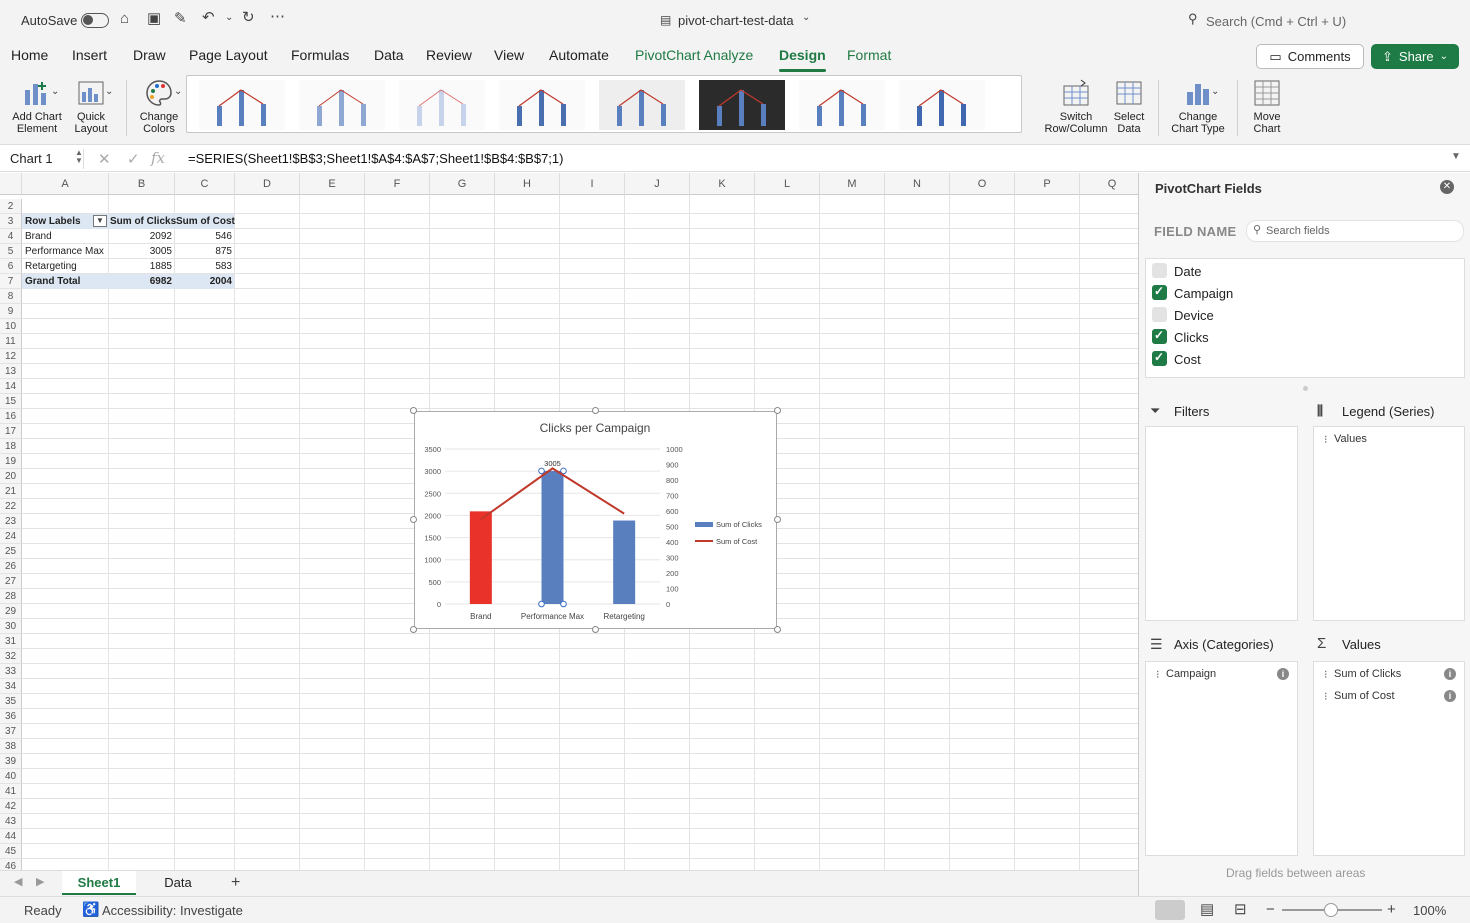 Image resolution: width=1470 pixels, height=923 pixels. What do you see at coordinates (1221, 523) in the screenshot?
I see `filters-drop-area` at bounding box center [1221, 523].